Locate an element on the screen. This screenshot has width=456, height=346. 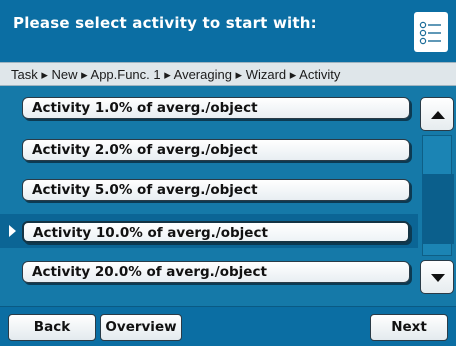
arrow-up-icon is located at coordinates (438, 115).